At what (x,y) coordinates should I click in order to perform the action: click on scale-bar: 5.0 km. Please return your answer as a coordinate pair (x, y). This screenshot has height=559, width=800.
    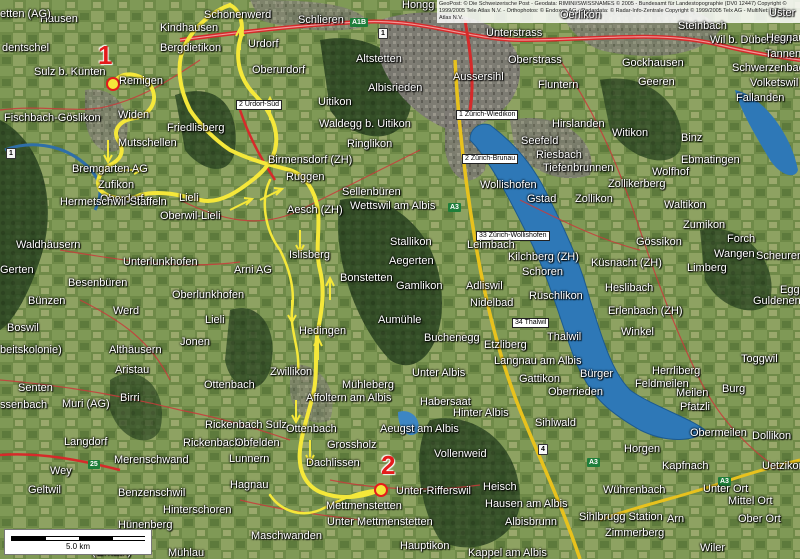
    Looking at the image, I should click on (78, 542).